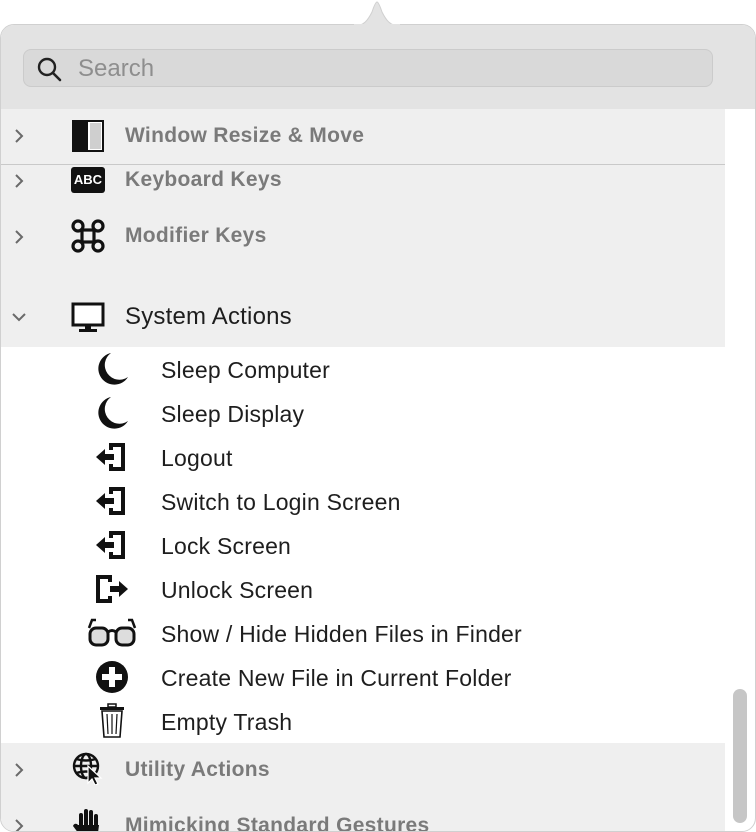  I want to click on abc-keyboard-icon: ABC, so click(88, 180).